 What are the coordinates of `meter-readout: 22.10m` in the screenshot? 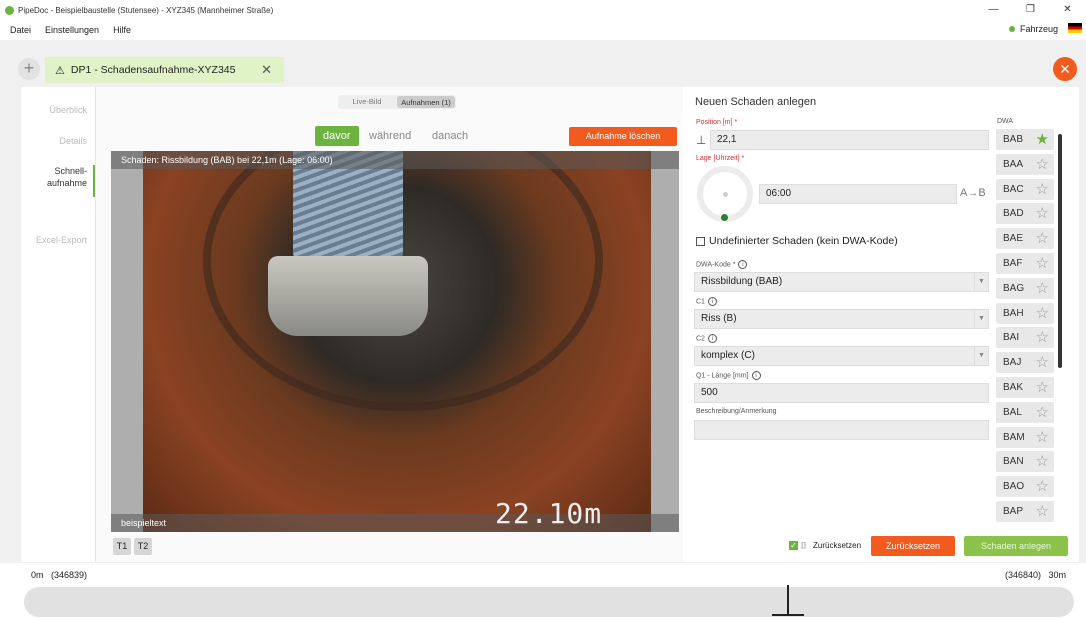 It's located at (549, 513).